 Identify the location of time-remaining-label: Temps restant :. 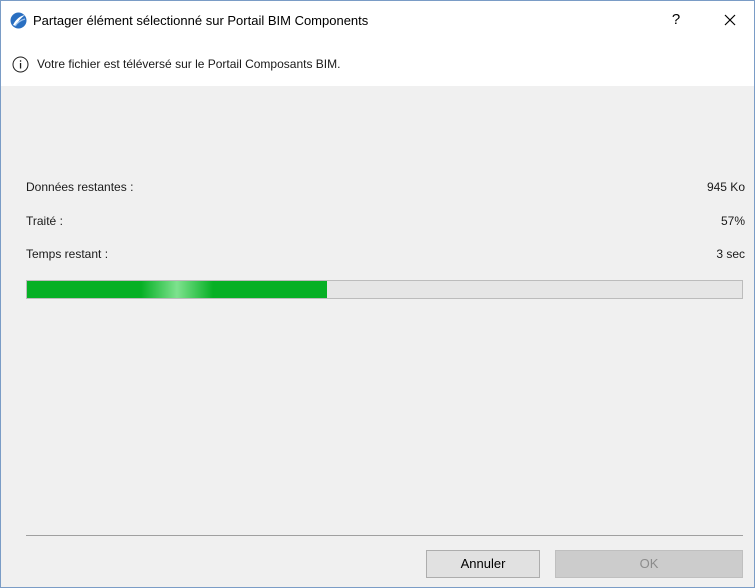
(67, 254).